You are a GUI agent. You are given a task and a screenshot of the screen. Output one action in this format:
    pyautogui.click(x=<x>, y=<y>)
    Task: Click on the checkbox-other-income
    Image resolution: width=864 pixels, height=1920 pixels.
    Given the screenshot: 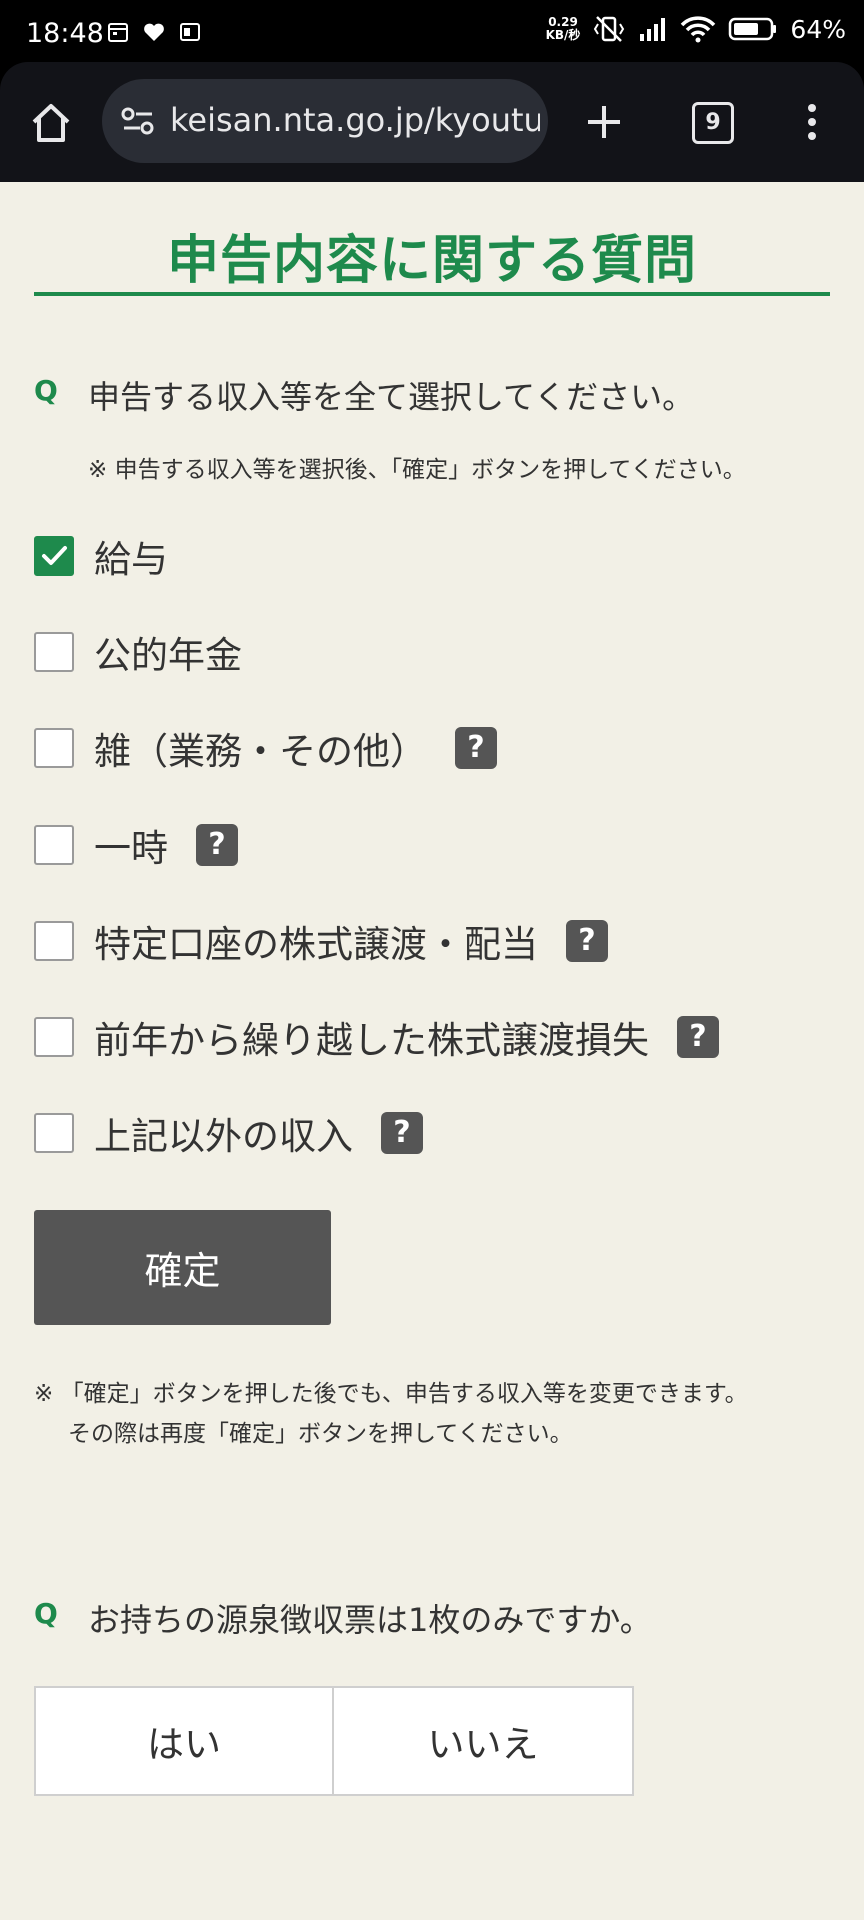 What is the action you would take?
    pyautogui.click(x=54, y=1133)
    